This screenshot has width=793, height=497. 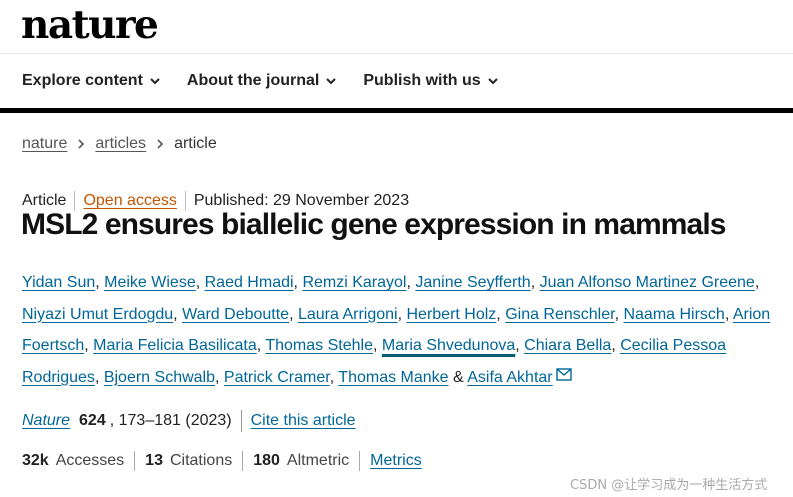 What do you see at coordinates (46, 421) in the screenshot?
I see `journal-link: Nature` at bounding box center [46, 421].